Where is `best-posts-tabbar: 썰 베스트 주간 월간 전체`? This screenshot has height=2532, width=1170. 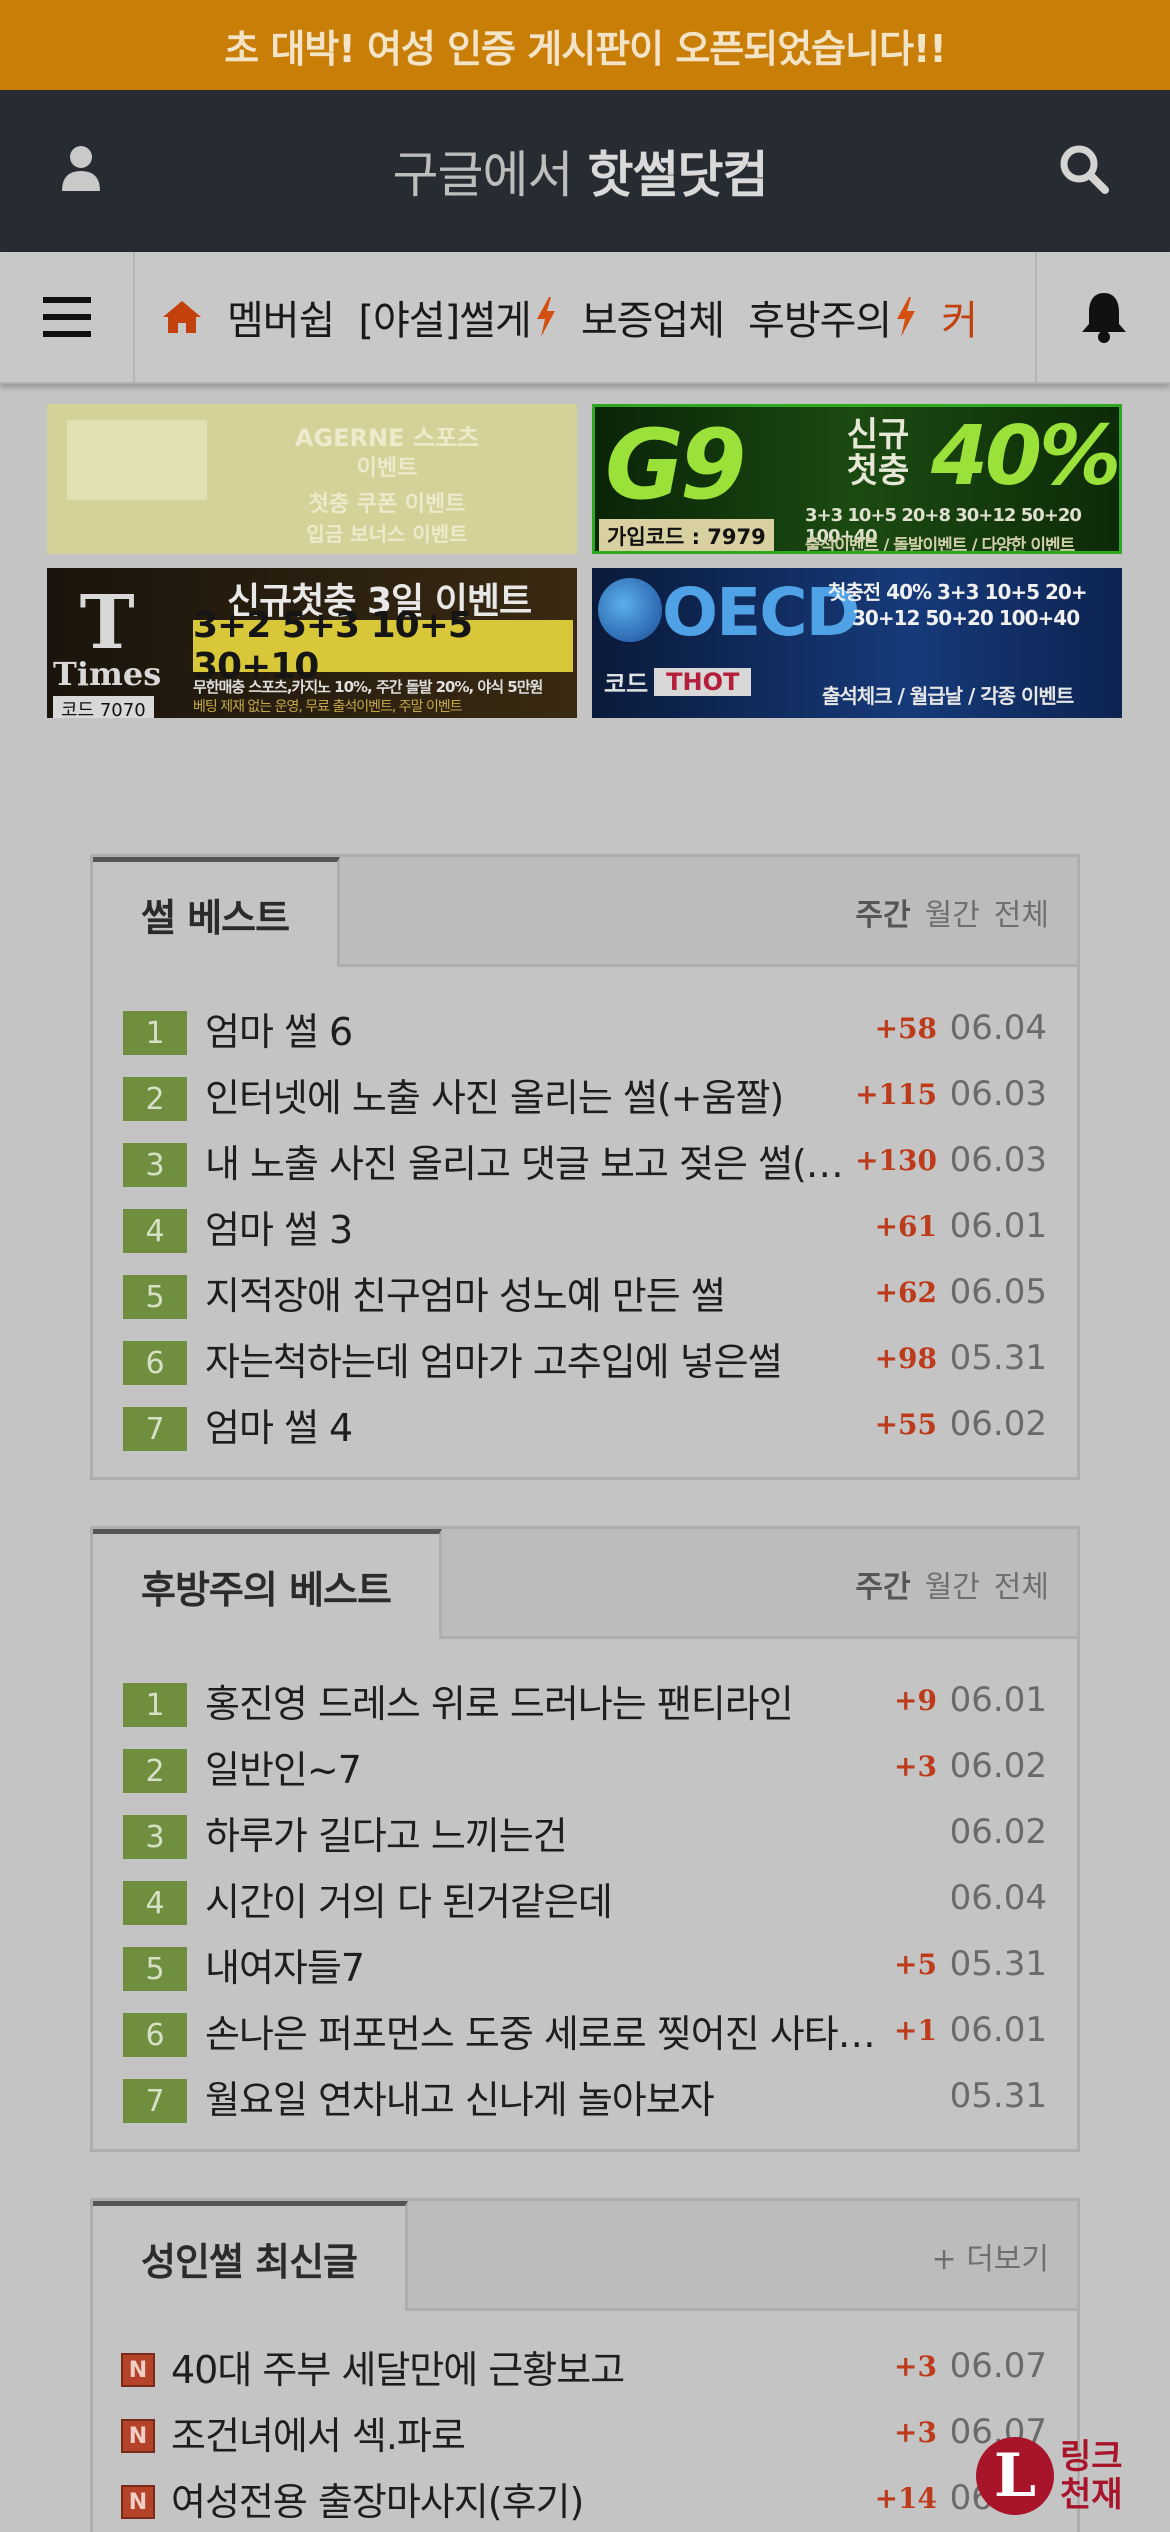
best-posts-tabbar: 썰 베스트 주간 월간 전체 is located at coordinates (585, 912).